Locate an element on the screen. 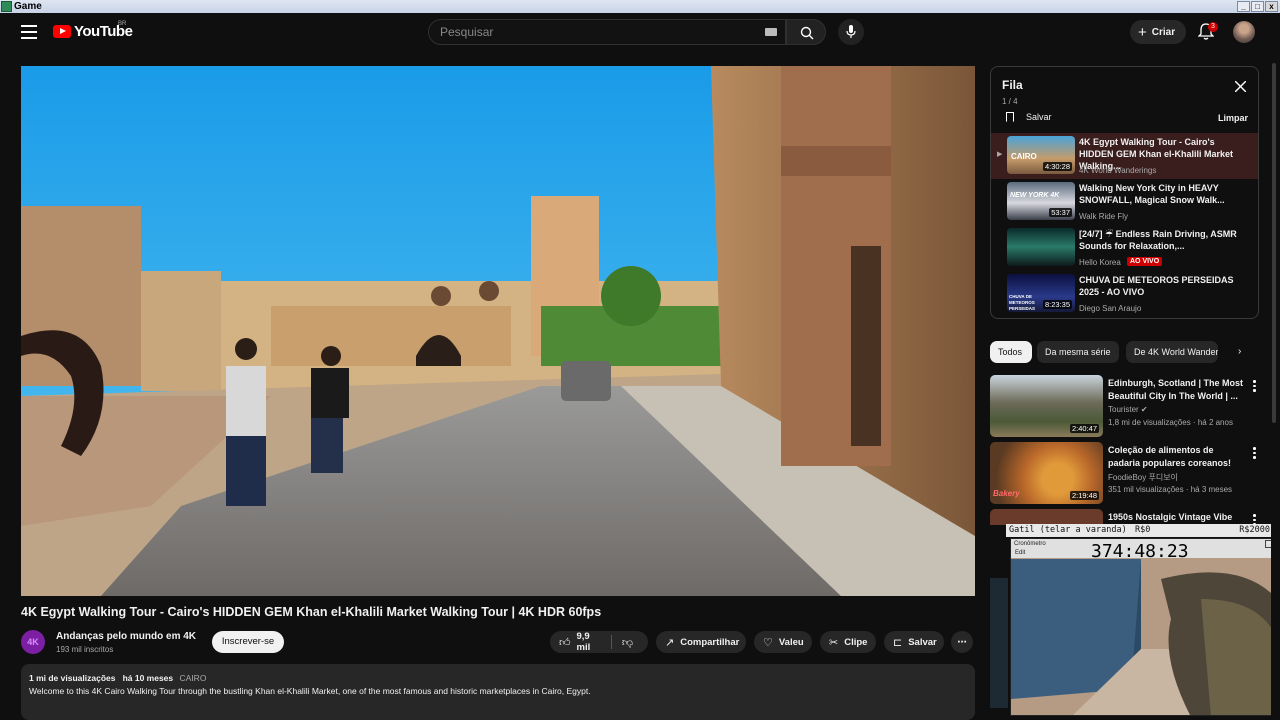  webcam-overlay: Cronômetro × Edit 374:48:23 is located at coordinates (1143, 627).